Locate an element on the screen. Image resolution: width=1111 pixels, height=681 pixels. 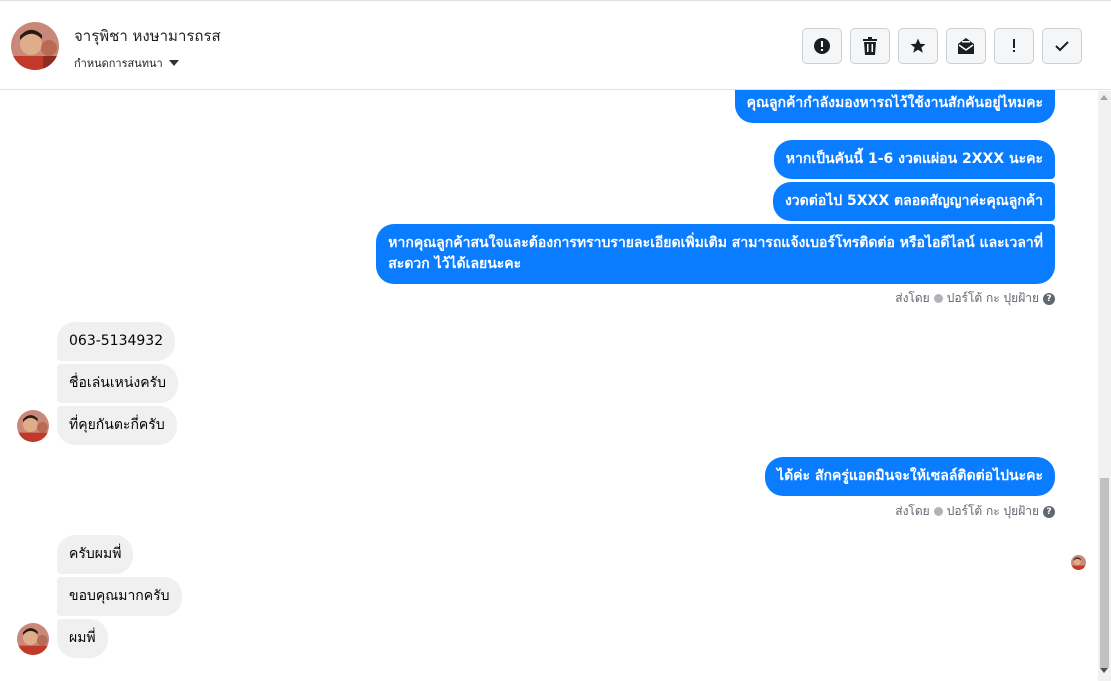
caret-down-icon is located at coordinates (173, 63).